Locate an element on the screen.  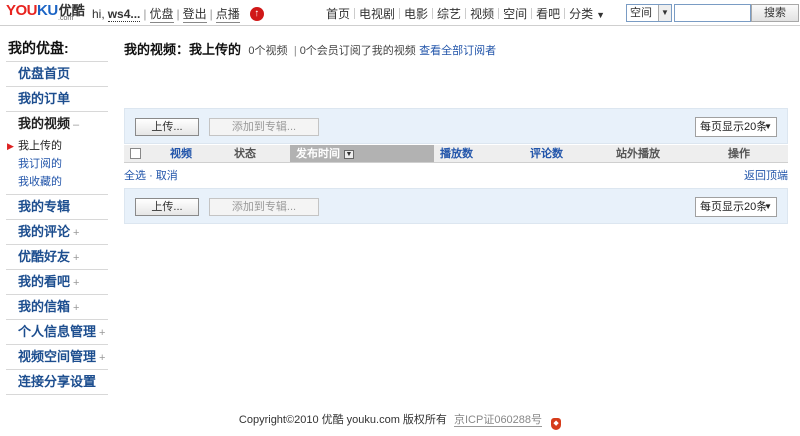
police-badge-icon: ◆ is located at coordinates (556, 424).